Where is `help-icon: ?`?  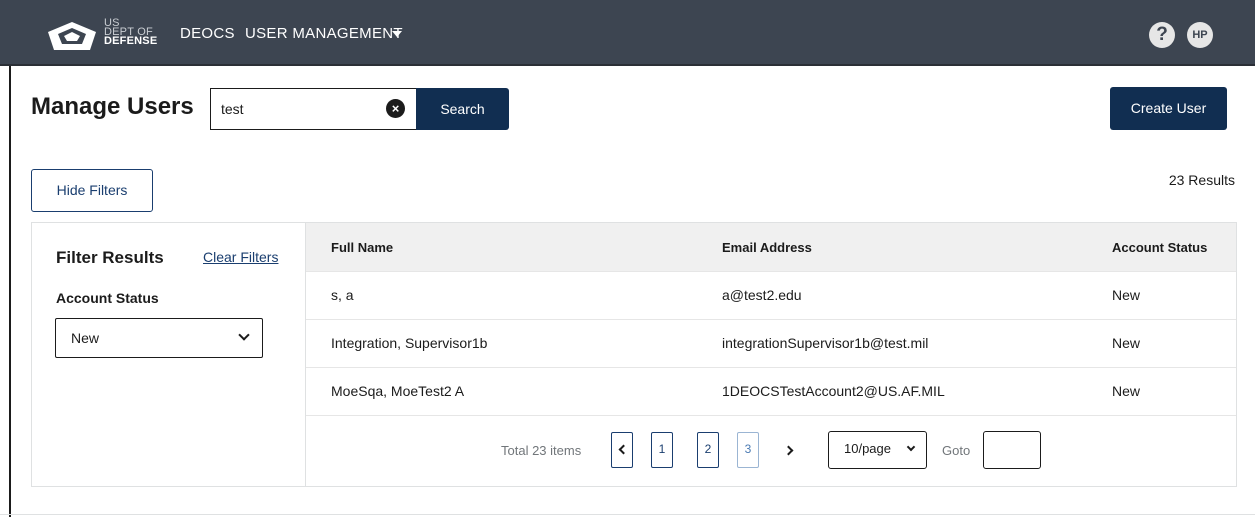 help-icon: ? is located at coordinates (1162, 35).